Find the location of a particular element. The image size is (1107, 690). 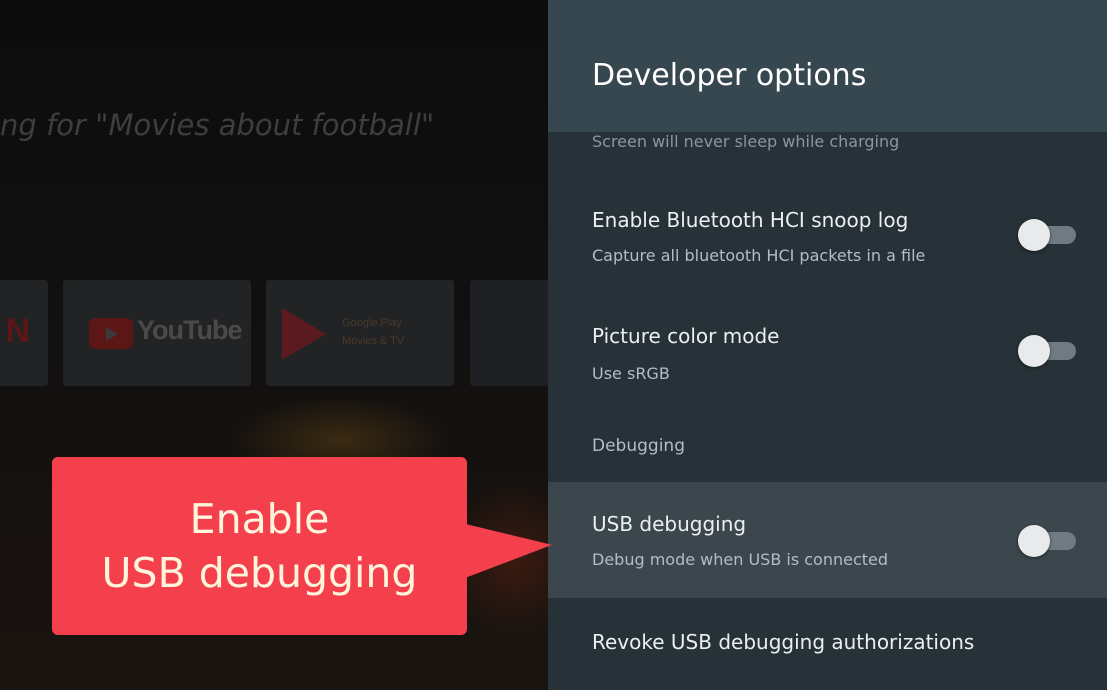

callout-line-2: USB debugging is located at coordinates (259, 573).